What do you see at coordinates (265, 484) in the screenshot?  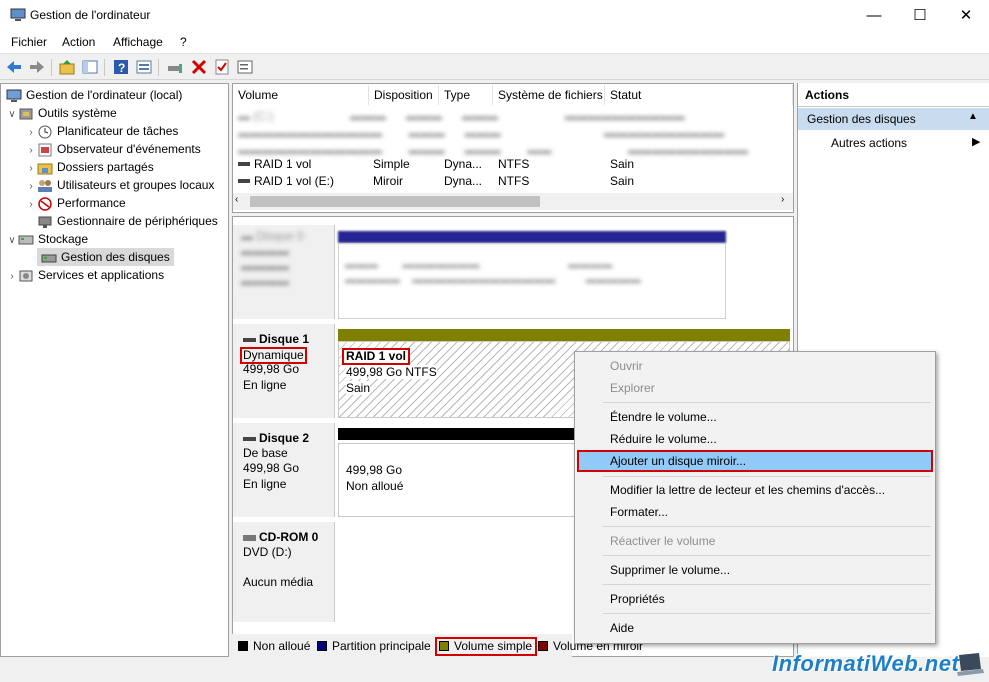 I see `disk2-state: En ligne` at bounding box center [265, 484].